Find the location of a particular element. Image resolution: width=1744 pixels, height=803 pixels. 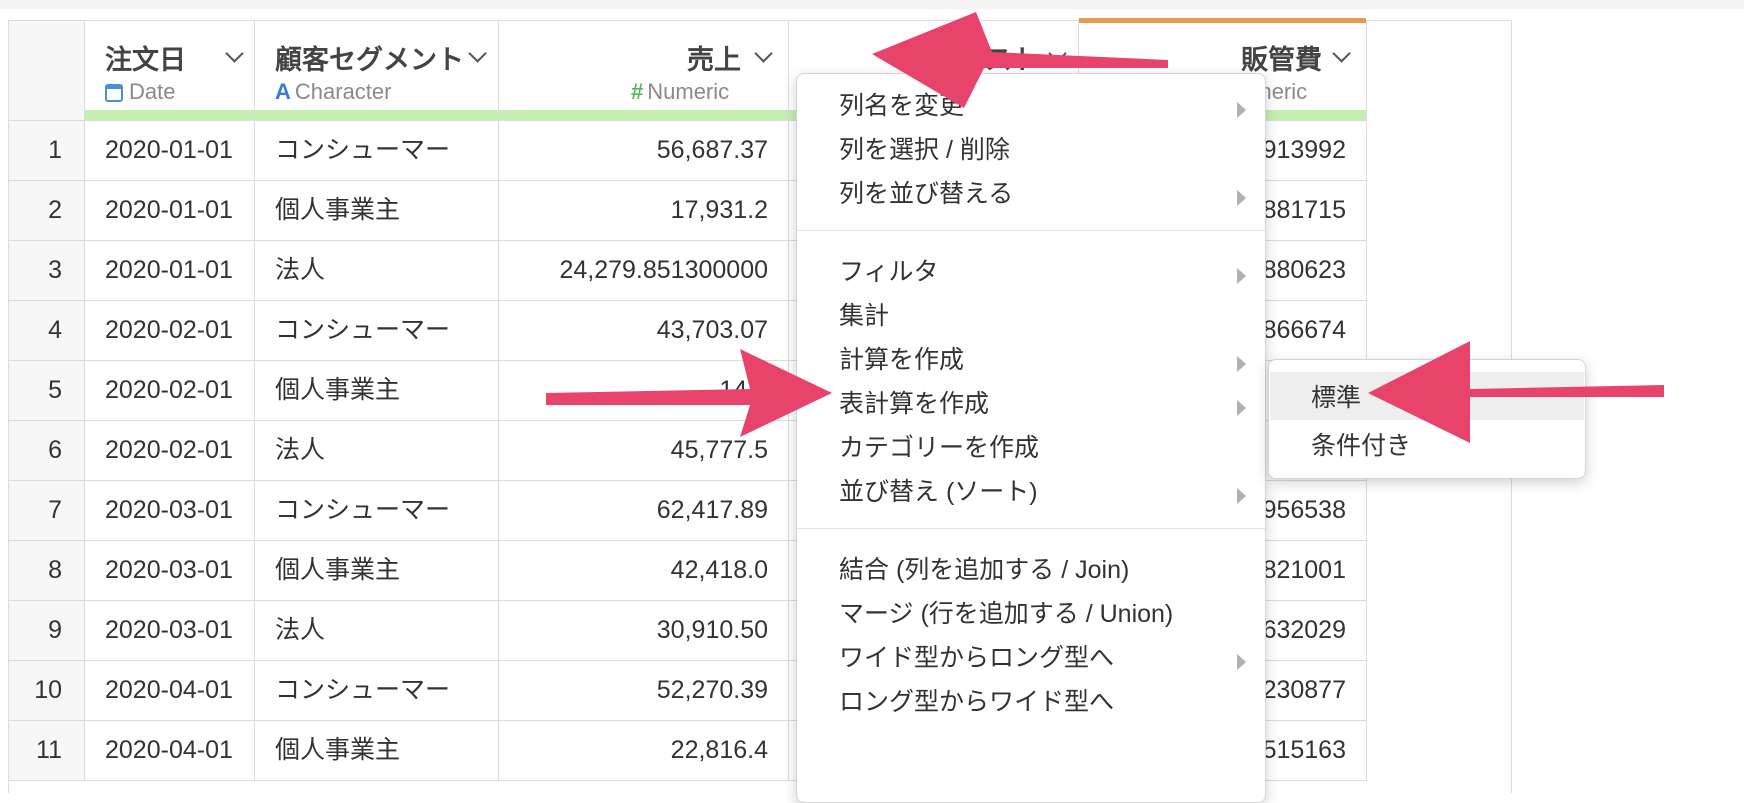

character-type-icon: A is located at coordinates (283, 91).